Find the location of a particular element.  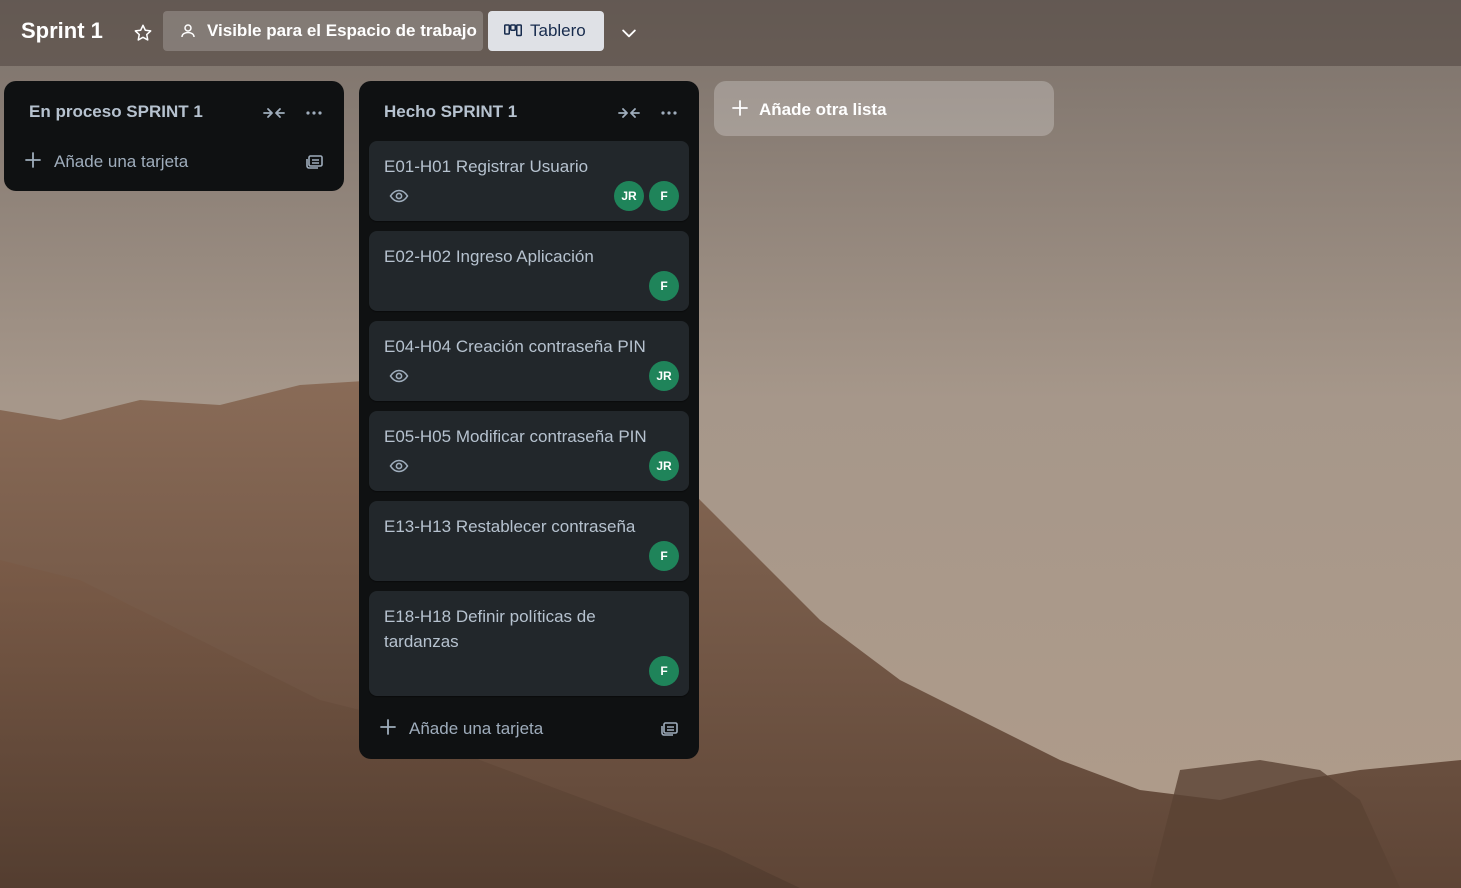

card-title: E01-H01 Registrar Usuario is located at coordinates (486, 166).